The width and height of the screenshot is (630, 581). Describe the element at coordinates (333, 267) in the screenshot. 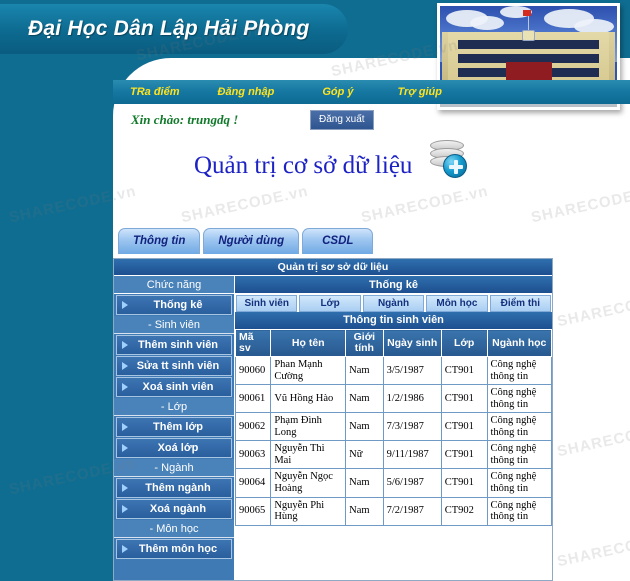

I see `panel-title: Quản trị sơ sở dữ liệu` at that location.